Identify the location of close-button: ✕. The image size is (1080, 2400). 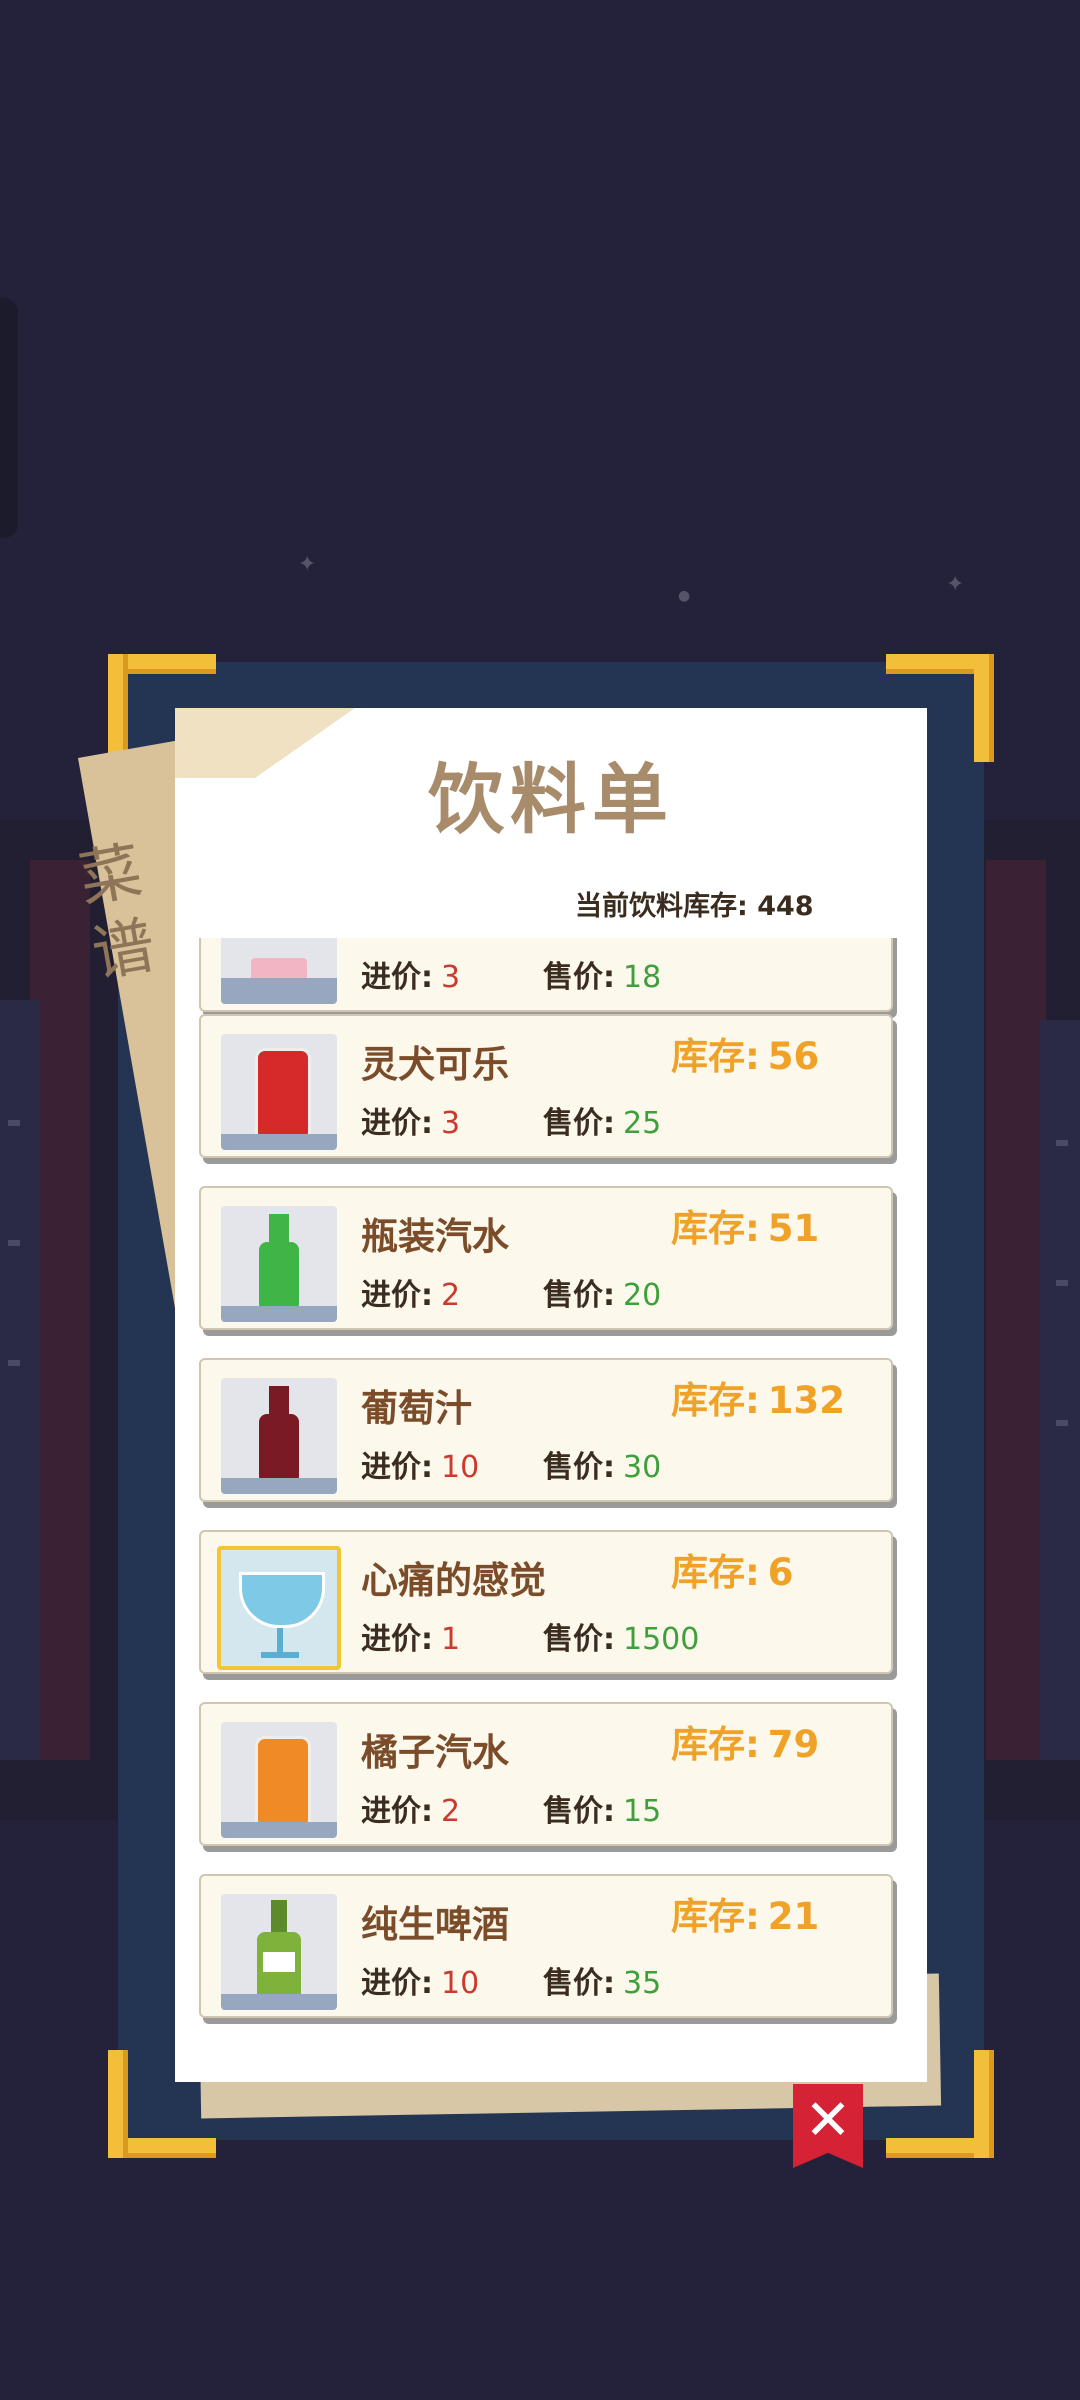
(828, 2126).